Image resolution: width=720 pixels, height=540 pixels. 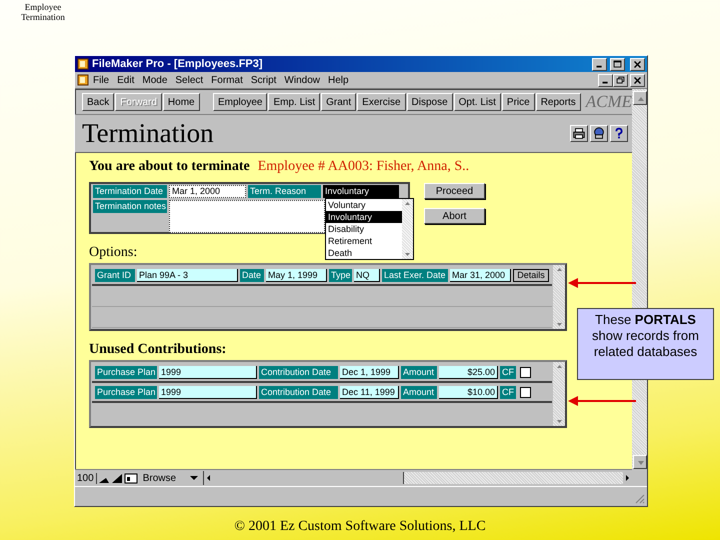 What do you see at coordinates (558, 102) in the screenshot?
I see `toolbar-button: Reports` at bounding box center [558, 102].